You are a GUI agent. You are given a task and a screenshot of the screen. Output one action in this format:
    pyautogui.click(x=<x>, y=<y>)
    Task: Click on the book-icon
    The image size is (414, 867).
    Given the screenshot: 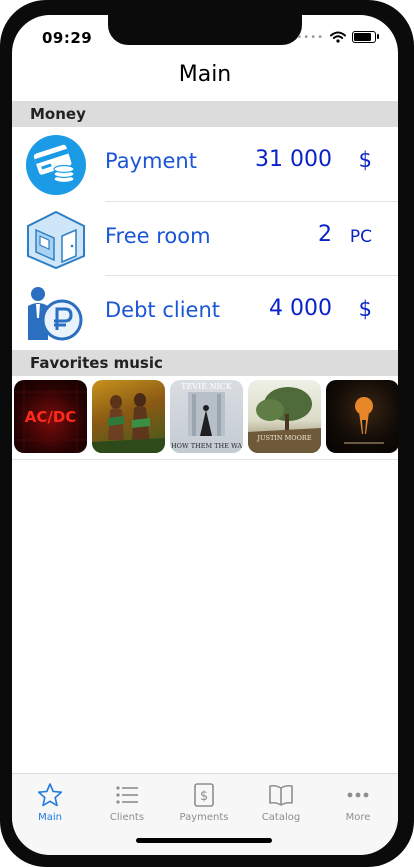 What is the action you would take?
    pyautogui.click(x=281, y=795)
    